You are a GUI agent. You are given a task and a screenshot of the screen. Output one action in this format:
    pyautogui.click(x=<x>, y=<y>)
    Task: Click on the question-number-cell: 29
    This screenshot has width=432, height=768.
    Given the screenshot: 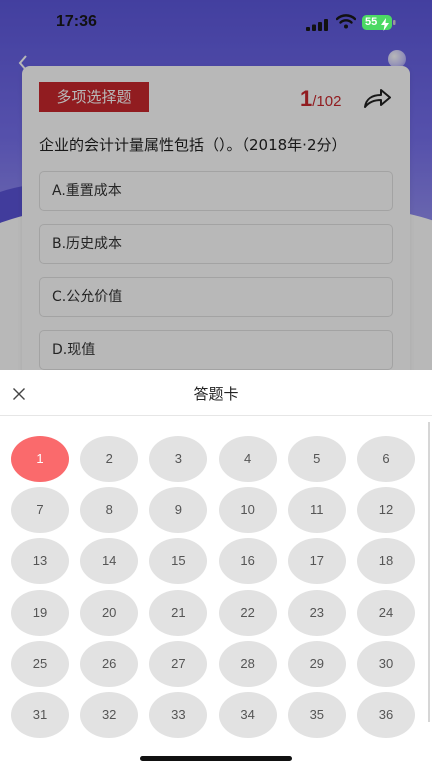 What is the action you would take?
    pyautogui.click(x=316, y=663)
    